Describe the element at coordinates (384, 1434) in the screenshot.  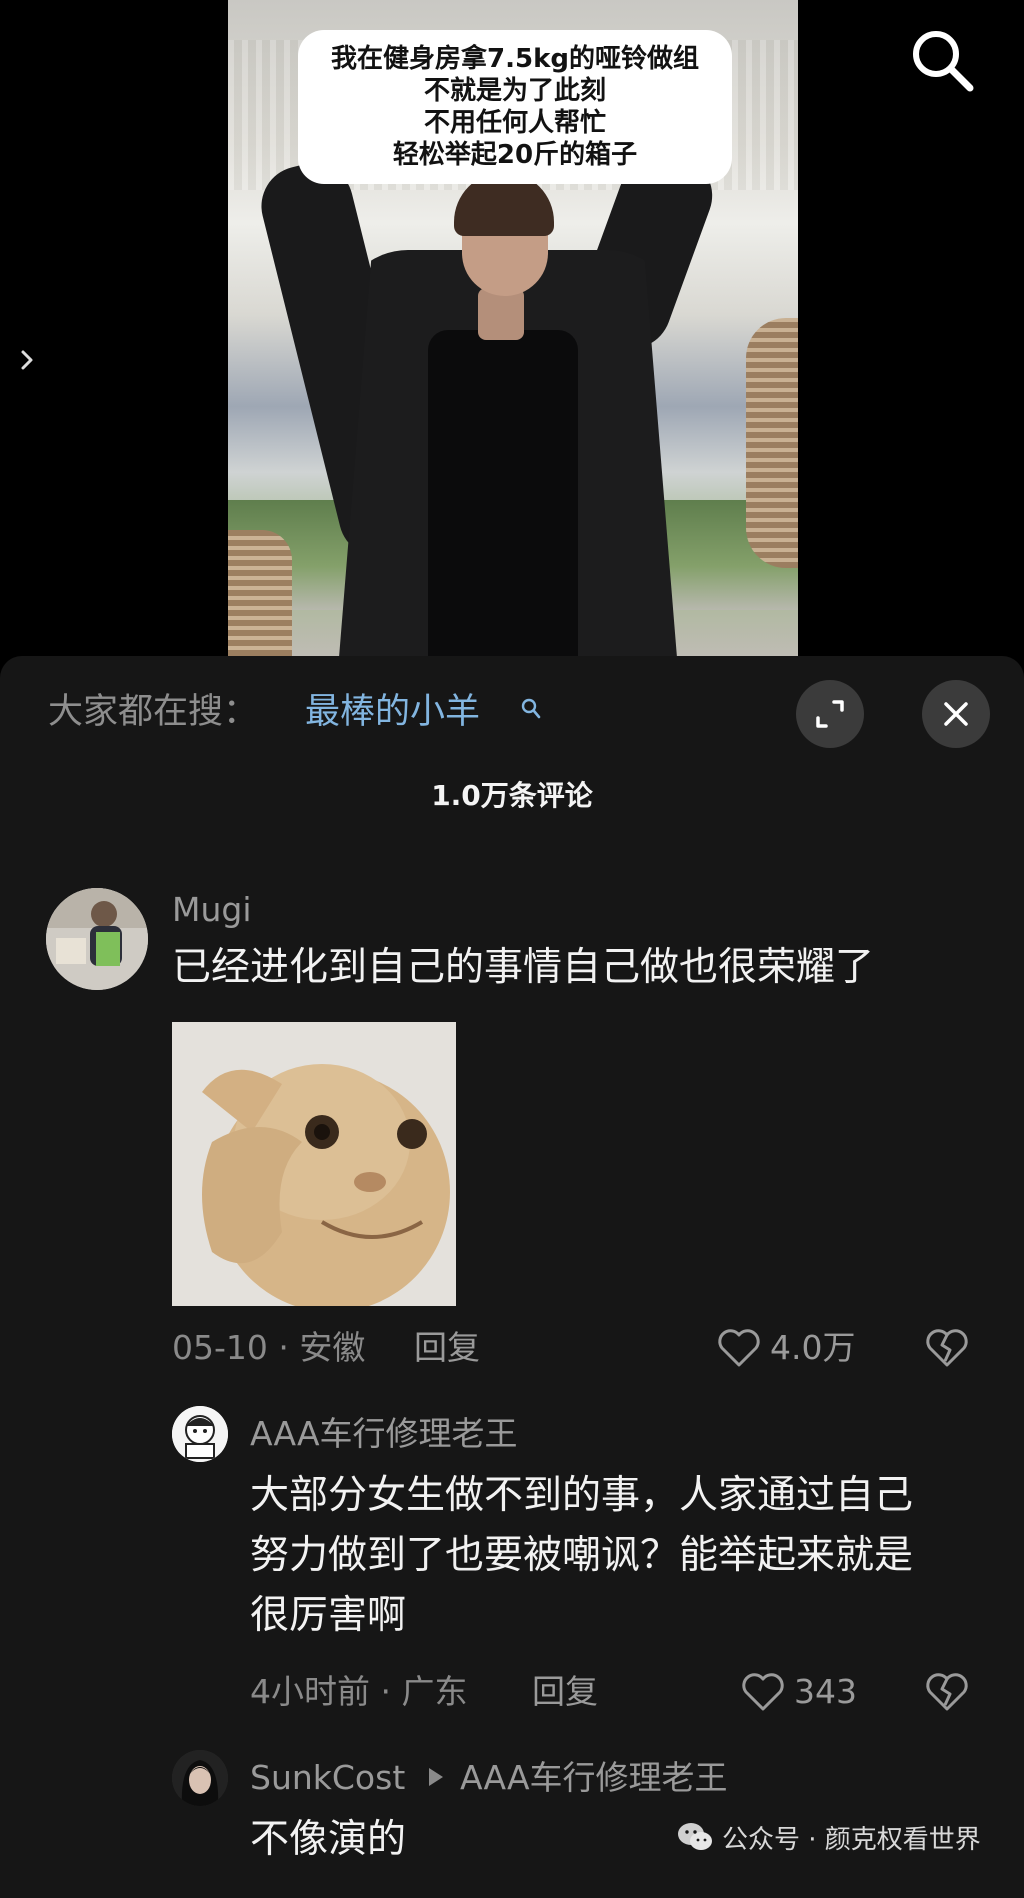
I see `comment-username: AAA车行修理老王` at that location.